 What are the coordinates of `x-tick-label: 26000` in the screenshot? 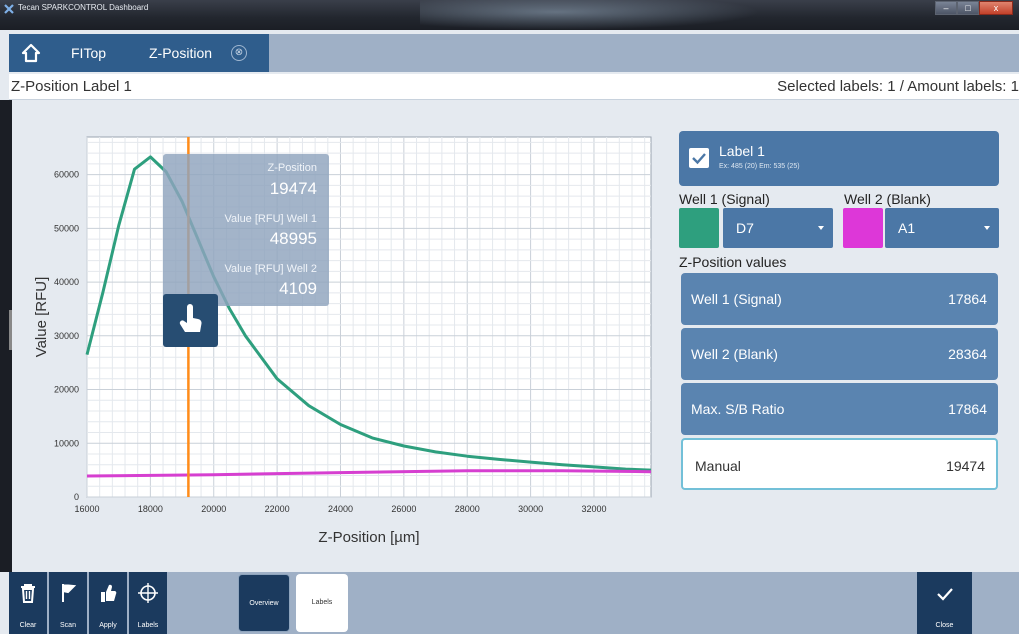 It's located at (403, 509).